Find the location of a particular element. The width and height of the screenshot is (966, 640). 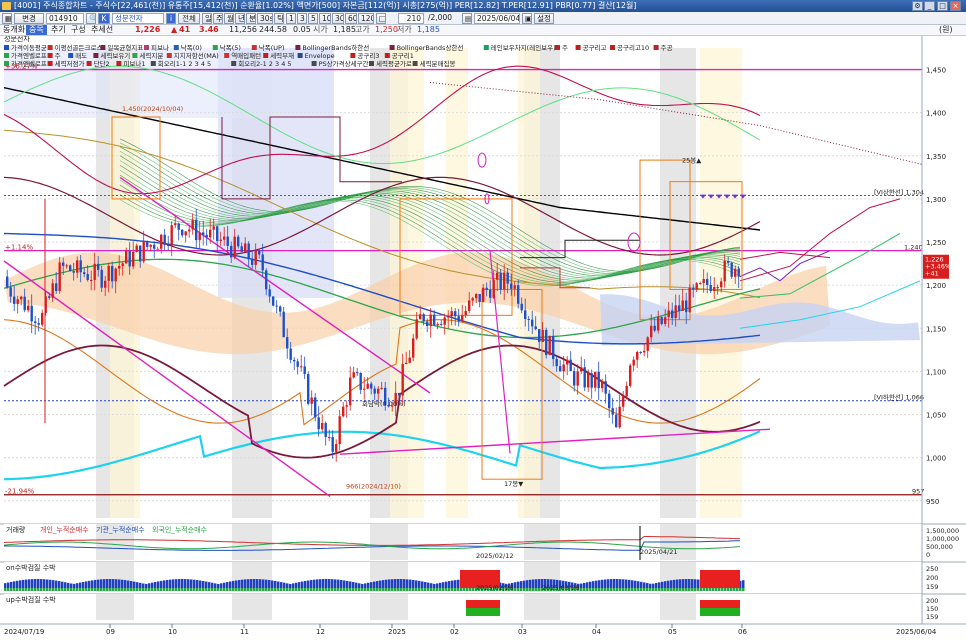

period-tick: 틱 is located at coordinates (279, 18).